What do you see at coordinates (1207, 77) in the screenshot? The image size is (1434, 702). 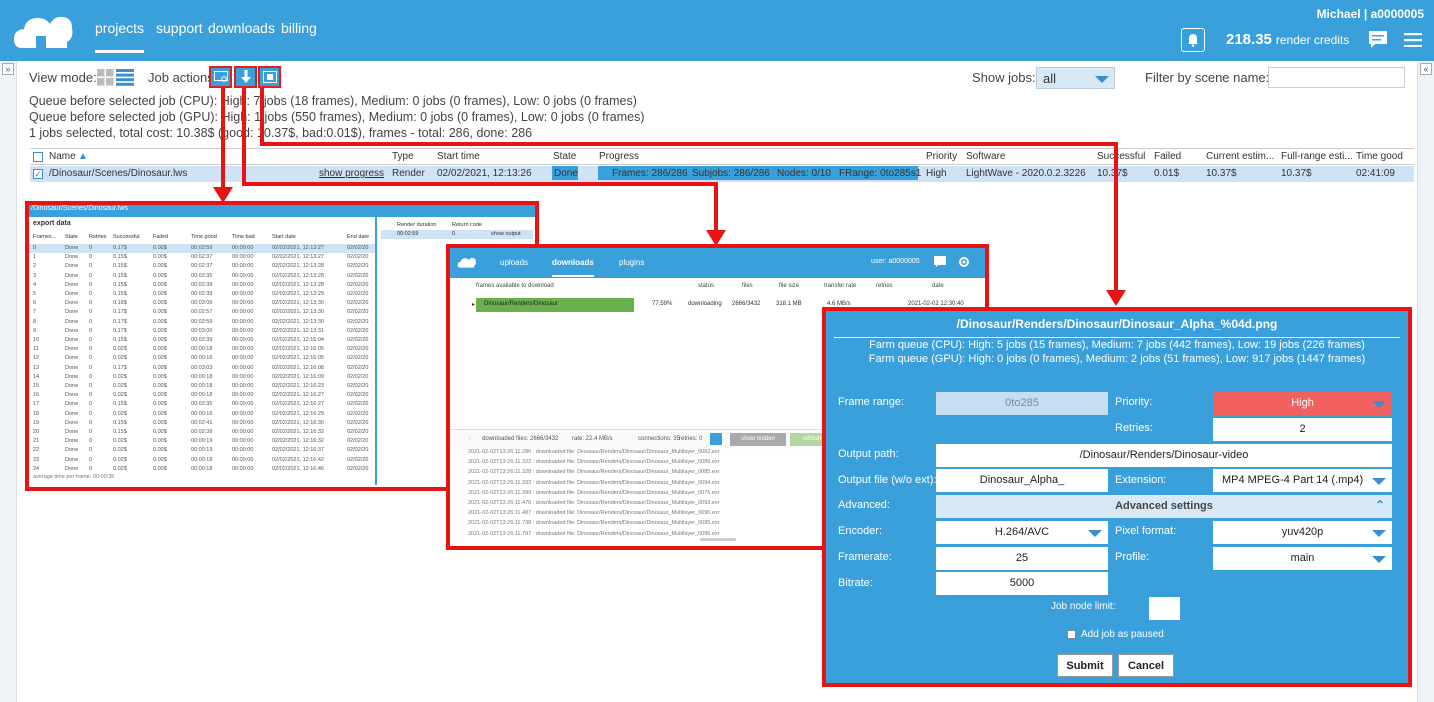 I see `filter-label: Filter by scene name:` at bounding box center [1207, 77].